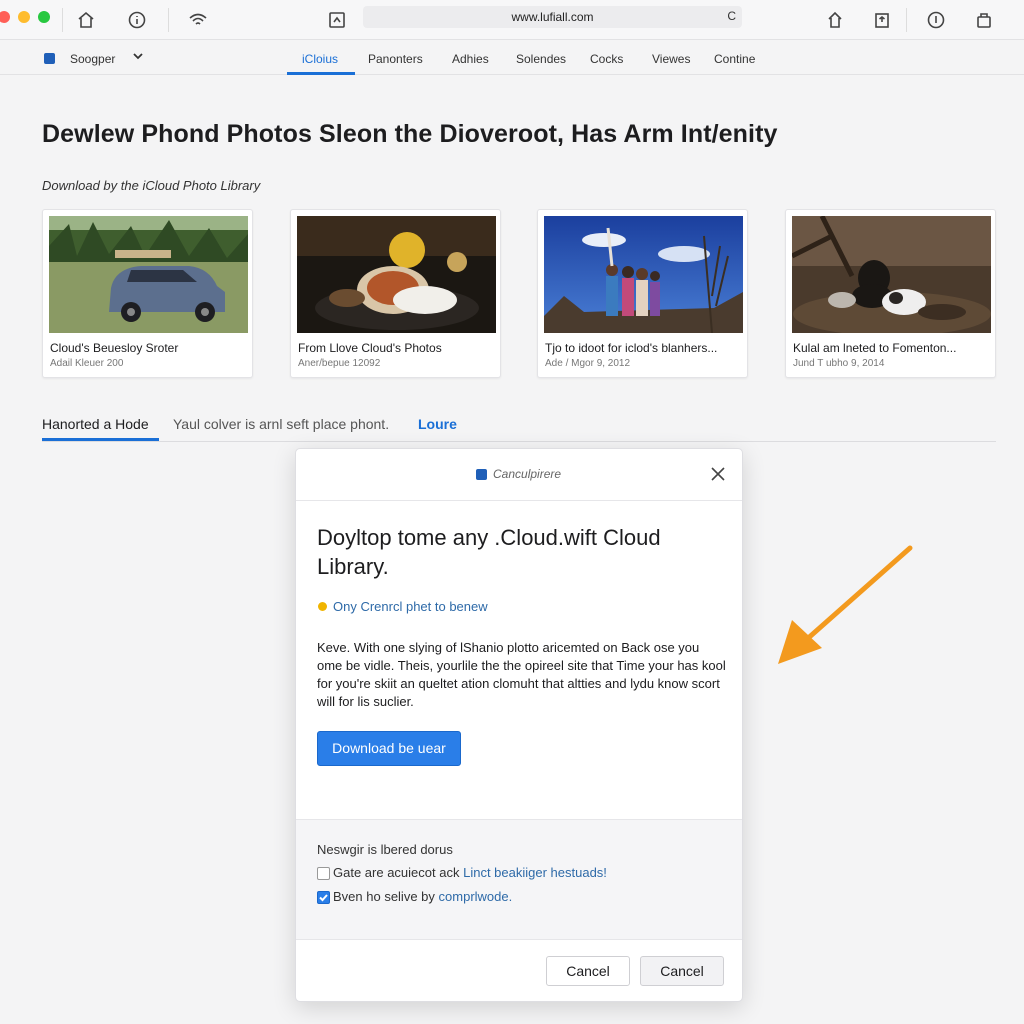 The image size is (1024, 1024). What do you see at coordinates (519, 441) in the screenshot?
I see `section-divider` at bounding box center [519, 441].